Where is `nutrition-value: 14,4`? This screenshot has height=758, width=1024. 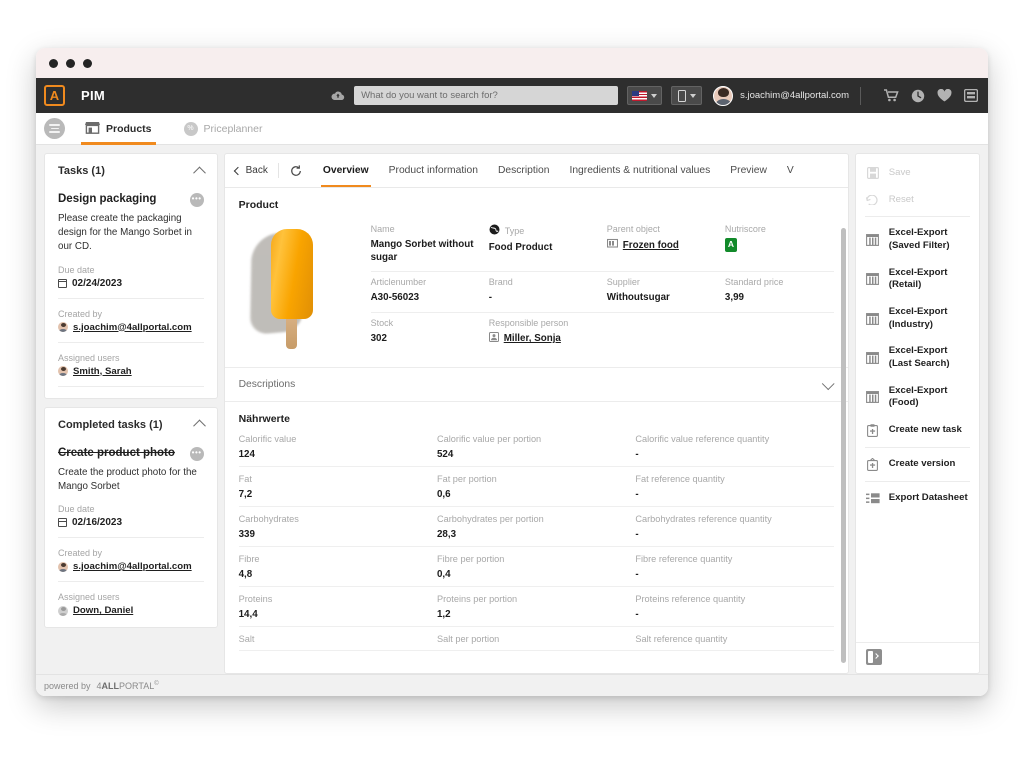
nutrition-value: 14,4 is located at coordinates (248, 614).